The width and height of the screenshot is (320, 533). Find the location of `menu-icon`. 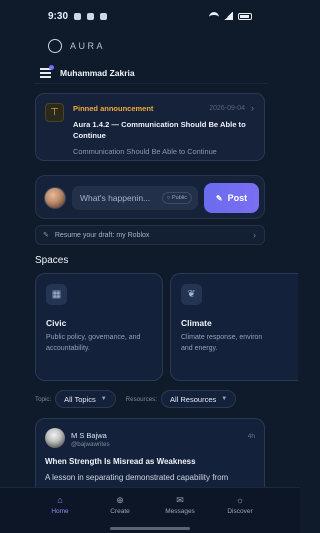

menu-icon is located at coordinates (47, 71).